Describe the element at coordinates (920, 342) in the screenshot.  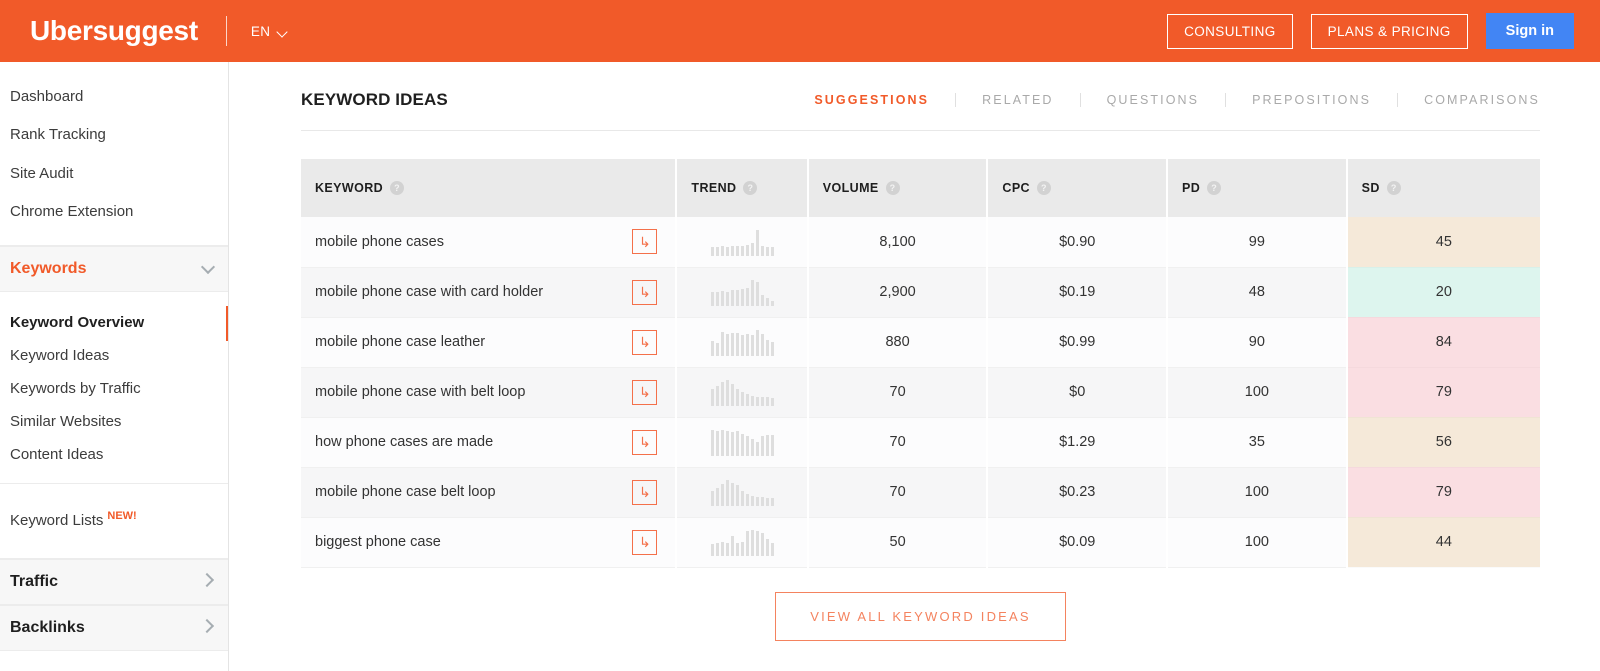
I see `table-row: mobile phone case leather ↳ 880 $0.99 90 84` at that location.